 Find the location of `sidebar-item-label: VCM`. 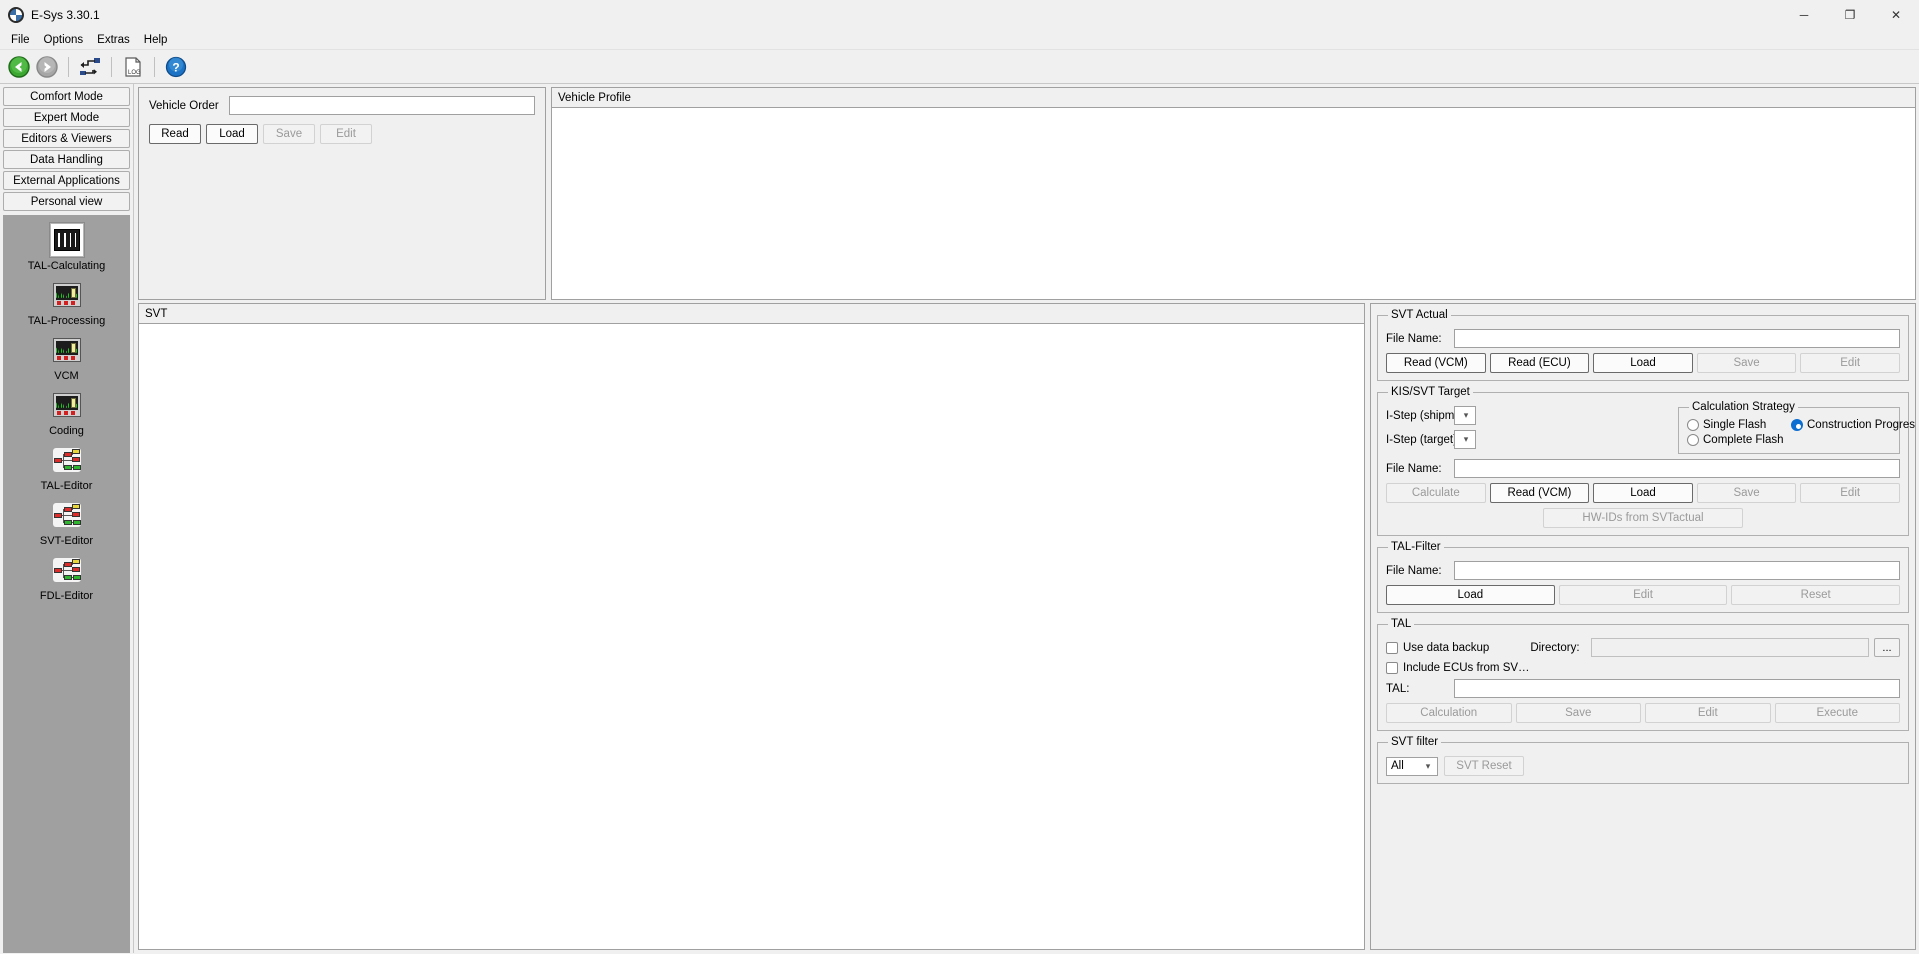

sidebar-item-label: VCM is located at coordinates (66, 376).